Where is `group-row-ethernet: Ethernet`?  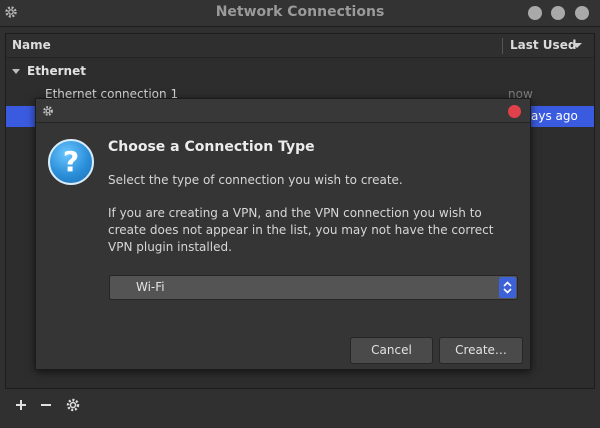 group-row-ethernet: Ethernet is located at coordinates (300, 72).